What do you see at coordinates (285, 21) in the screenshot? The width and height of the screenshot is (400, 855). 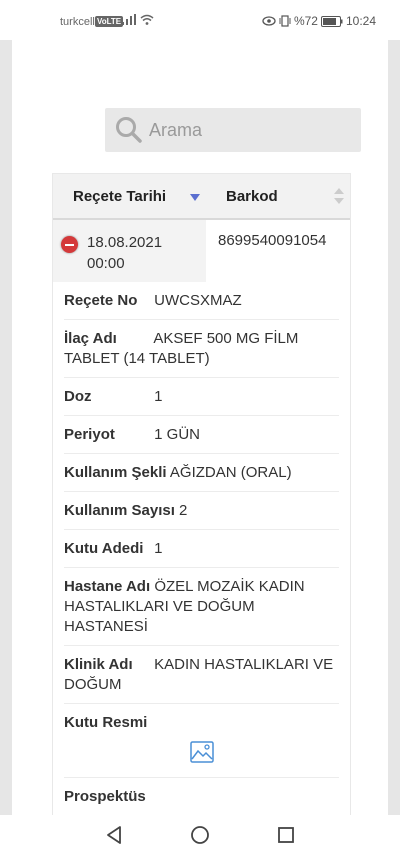 I see `vibrate-icon` at bounding box center [285, 21].